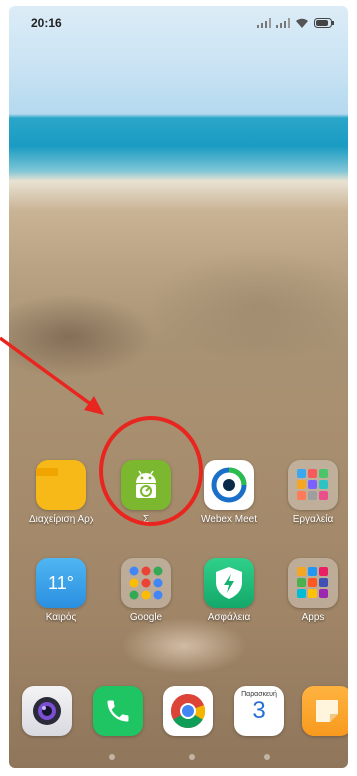 This screenshot has width=357, height=776. What do you see at coordinates (313, 617) in the screenshot?
I see `app-label: Apps` at bounding box center [313, 617].